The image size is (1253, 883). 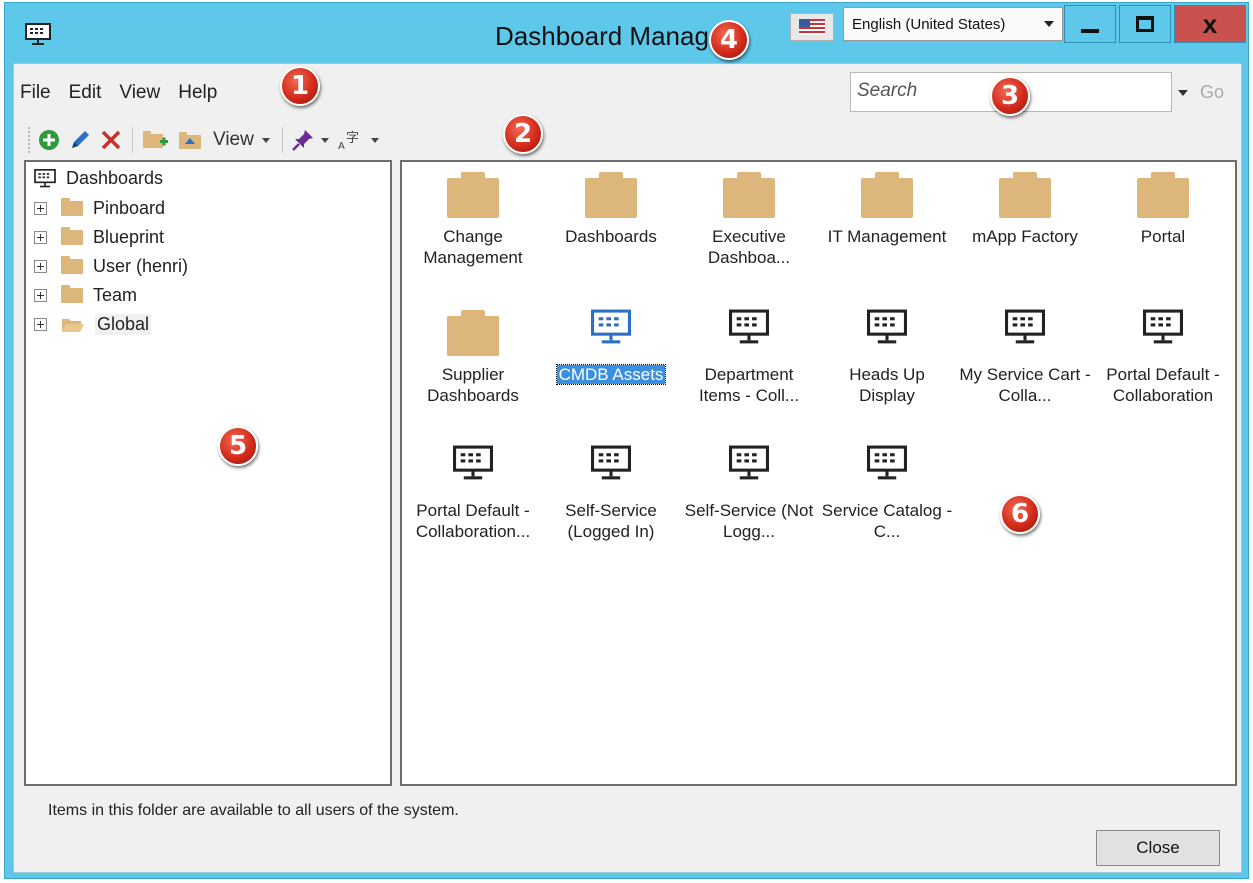 I want to click on menu-help: Help, so click(x=197, y=95).